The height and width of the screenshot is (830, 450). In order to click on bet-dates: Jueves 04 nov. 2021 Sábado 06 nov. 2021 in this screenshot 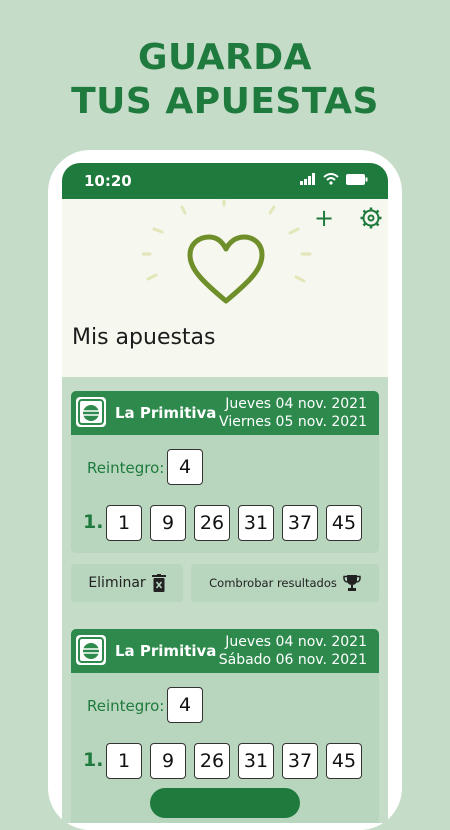, I will do `click(293, 651)`.